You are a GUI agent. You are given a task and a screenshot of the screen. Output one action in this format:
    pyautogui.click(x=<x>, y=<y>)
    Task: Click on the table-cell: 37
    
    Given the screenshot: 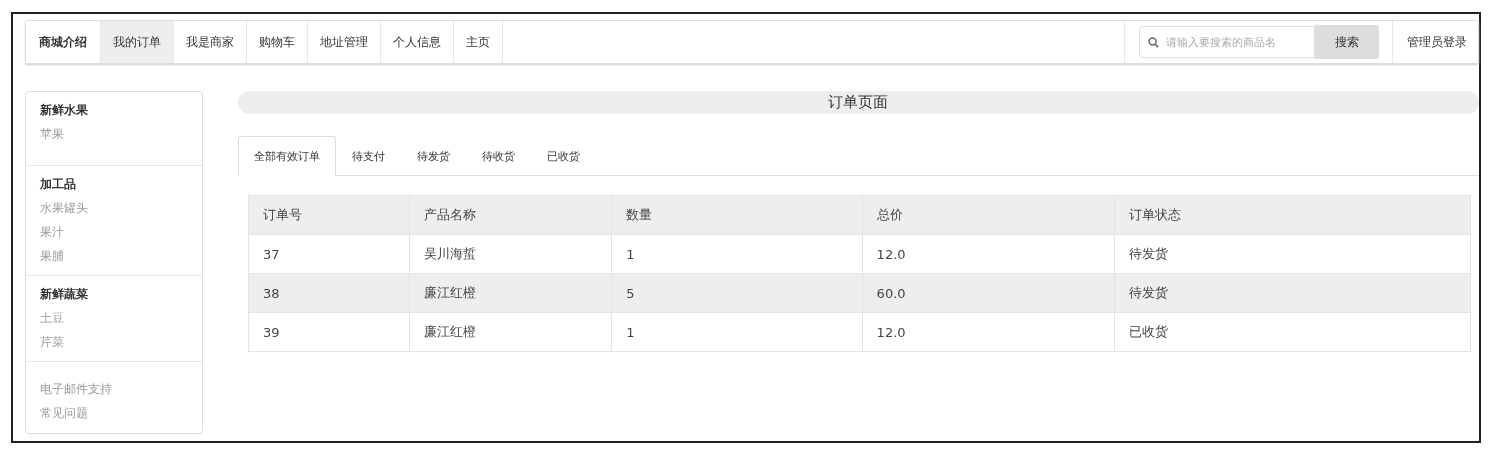 What is the action you would take?
    pyautogui.click(x=329, y=254)
    